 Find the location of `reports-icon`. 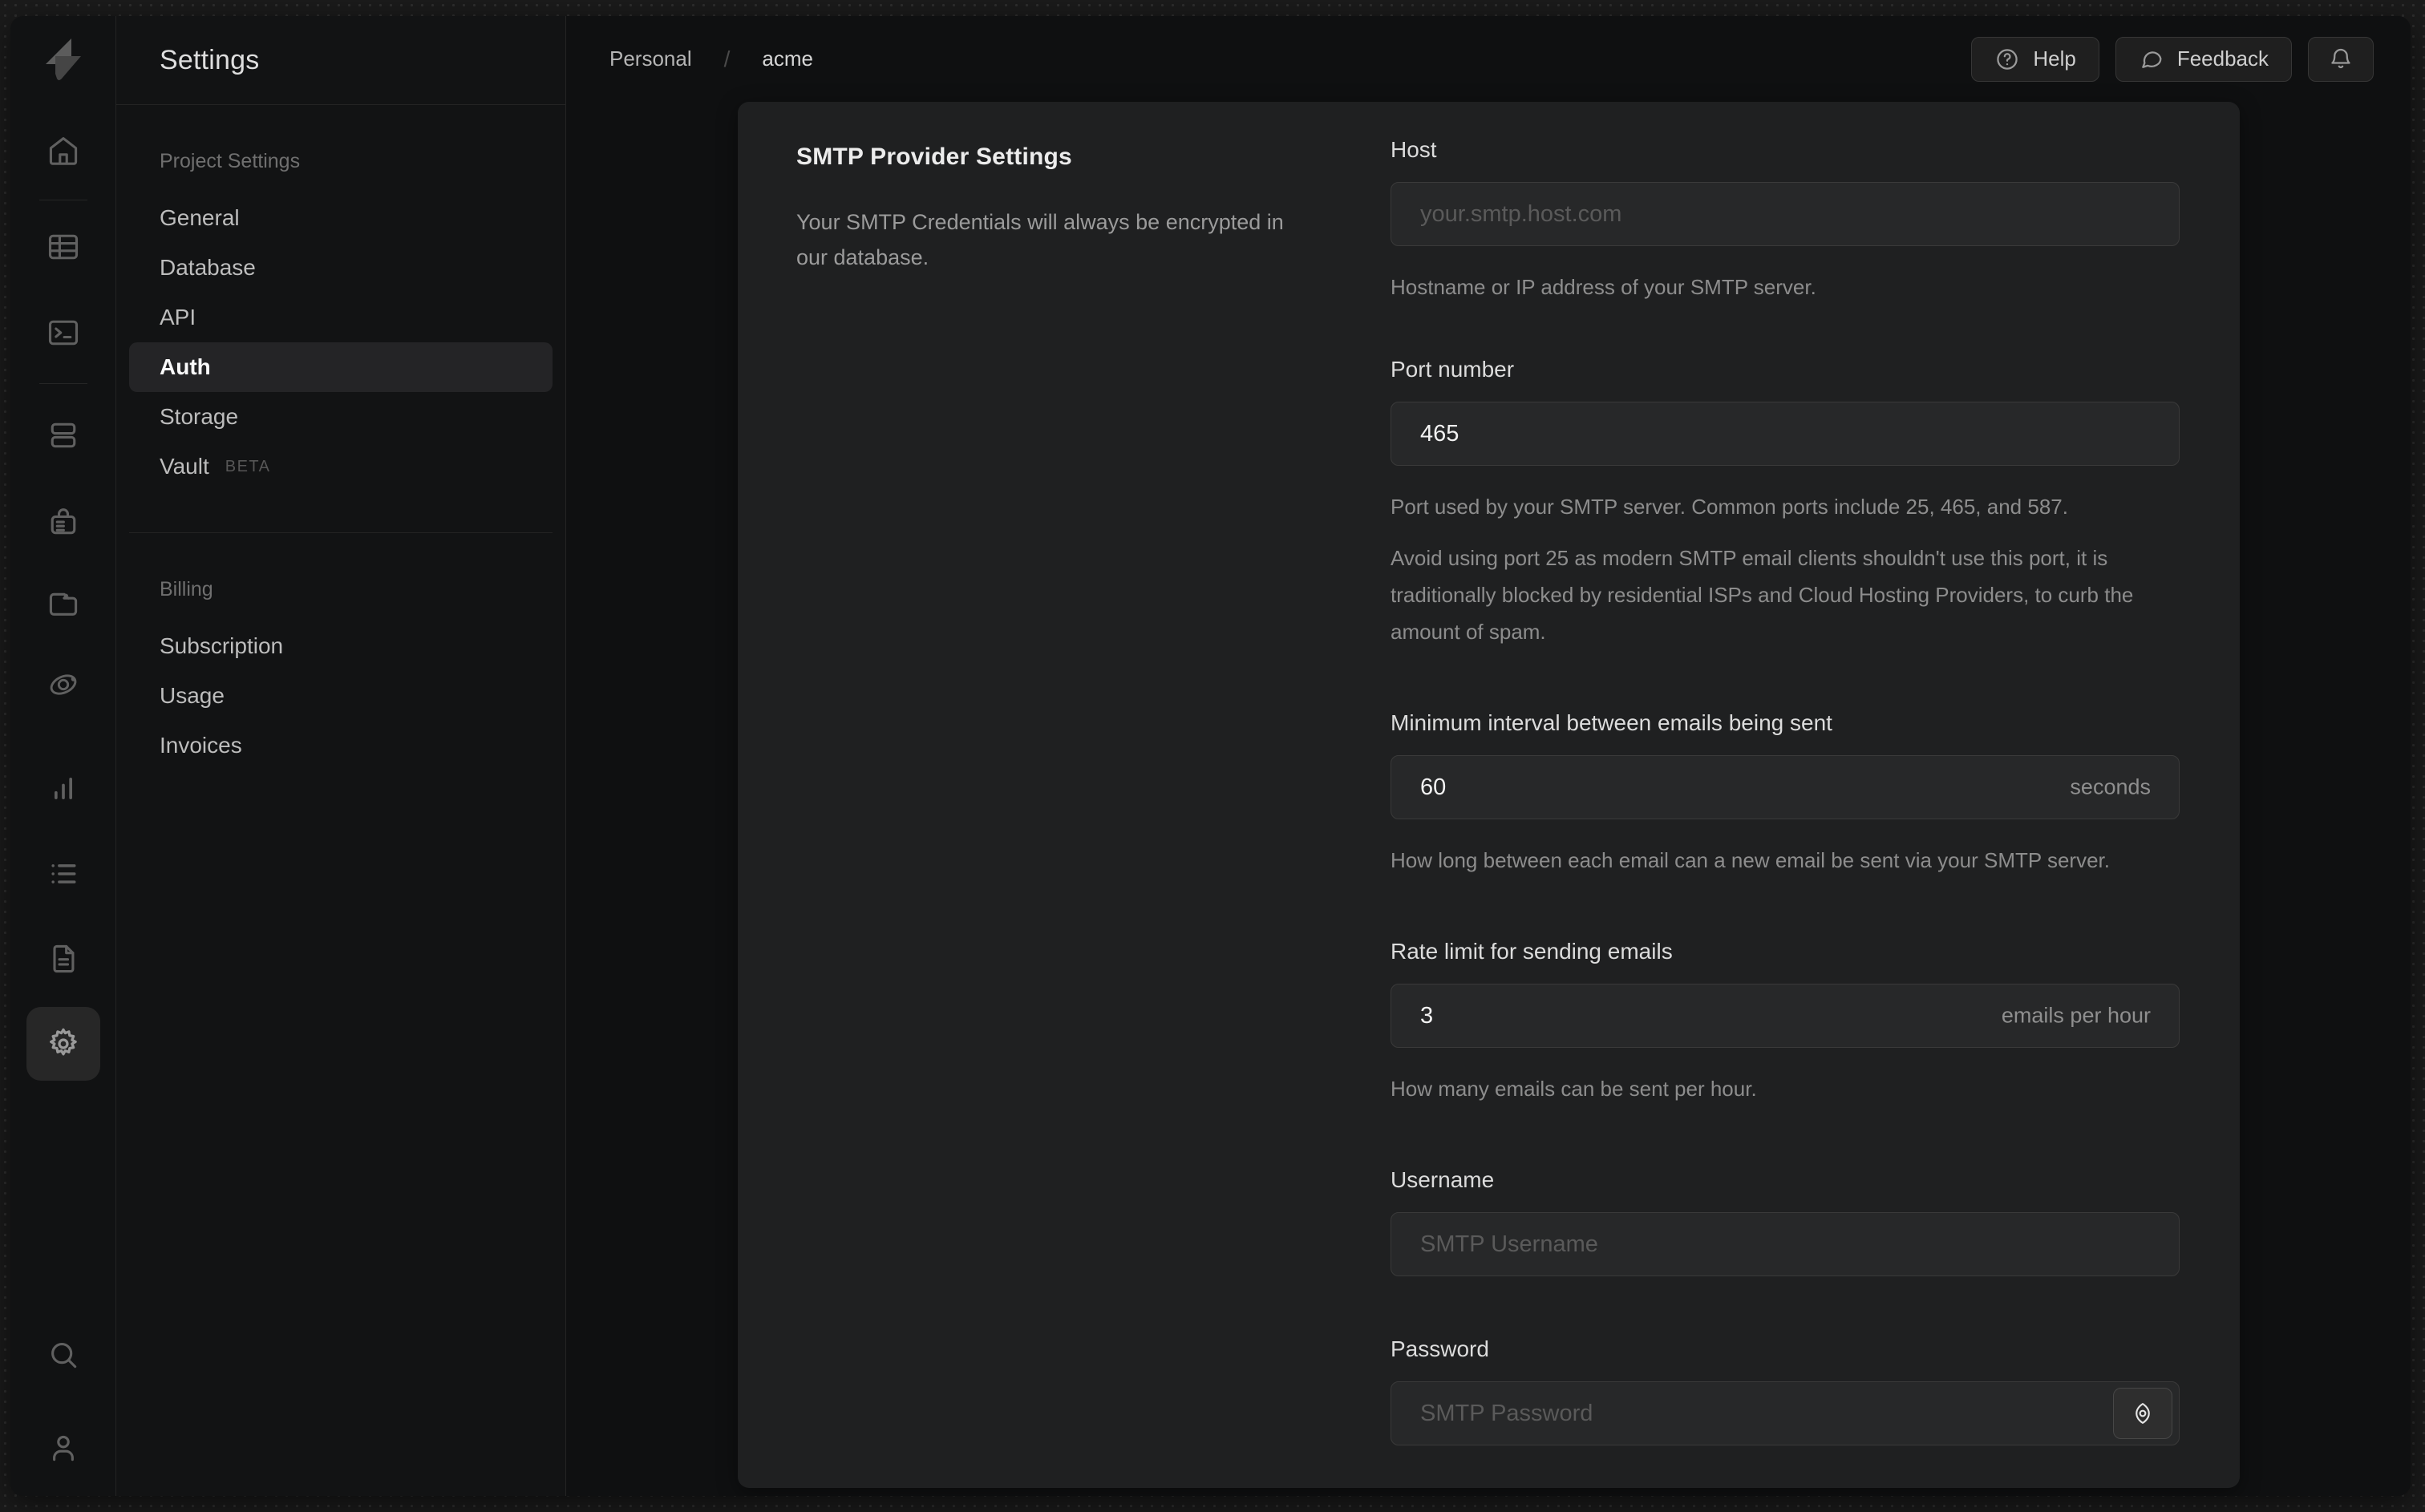

reports-icon is located at coordinates (63, 789).